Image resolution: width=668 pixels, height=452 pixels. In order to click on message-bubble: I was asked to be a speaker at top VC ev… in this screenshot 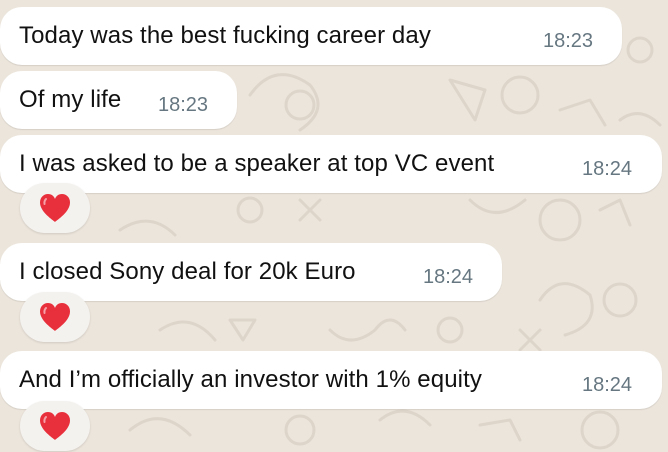, I will do `click(331, 164)`.